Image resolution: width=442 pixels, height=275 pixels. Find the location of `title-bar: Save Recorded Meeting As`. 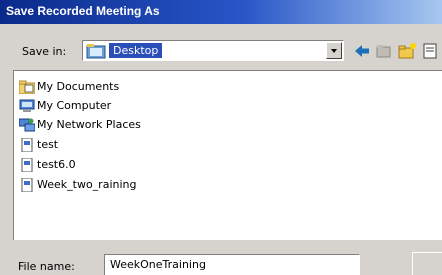

title-bar: Save Recorded Meeting As is located at coordinates (221, 12).